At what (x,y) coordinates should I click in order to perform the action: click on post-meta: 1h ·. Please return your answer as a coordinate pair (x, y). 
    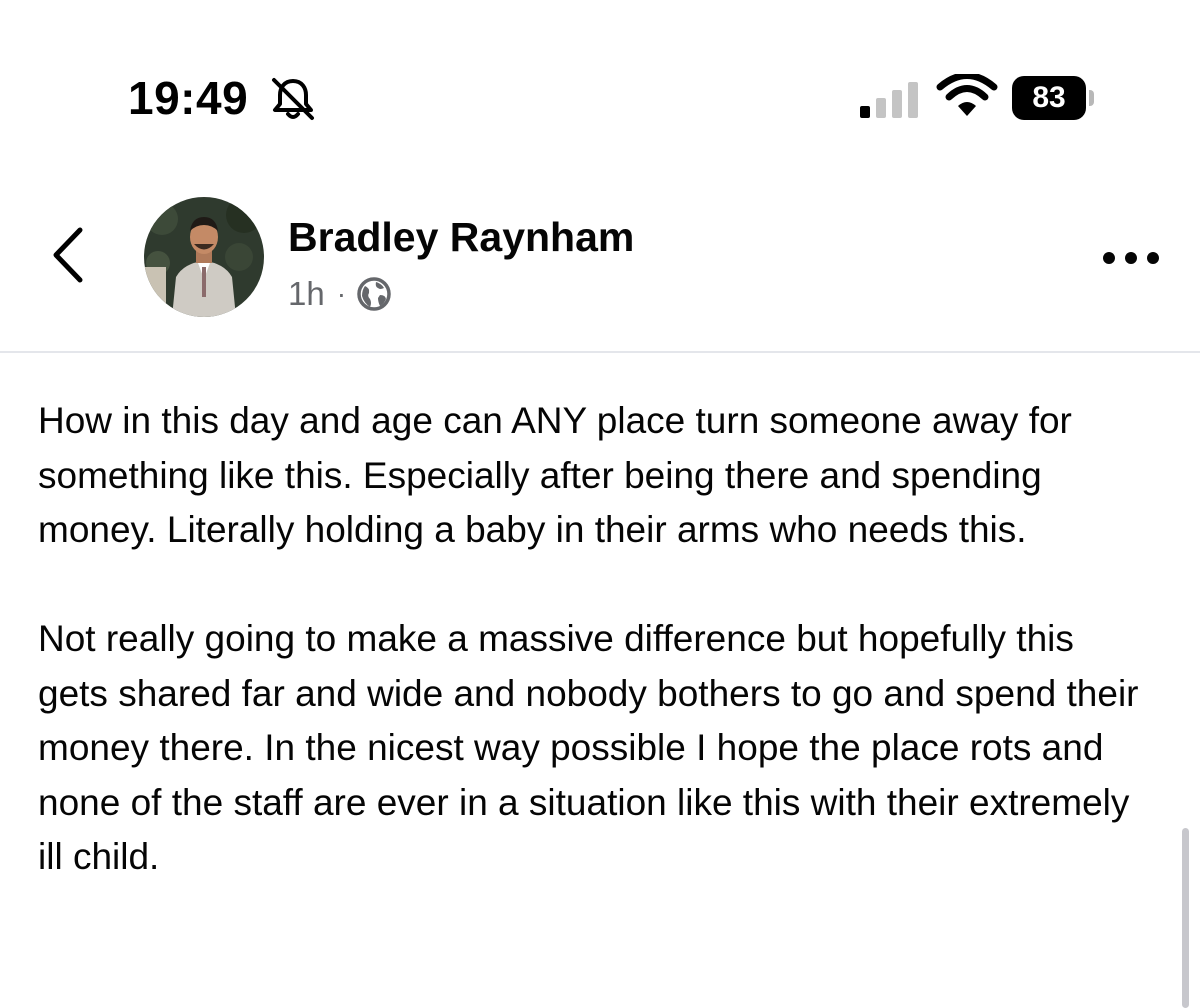
    Looking at the image, I should click on (340, 294).